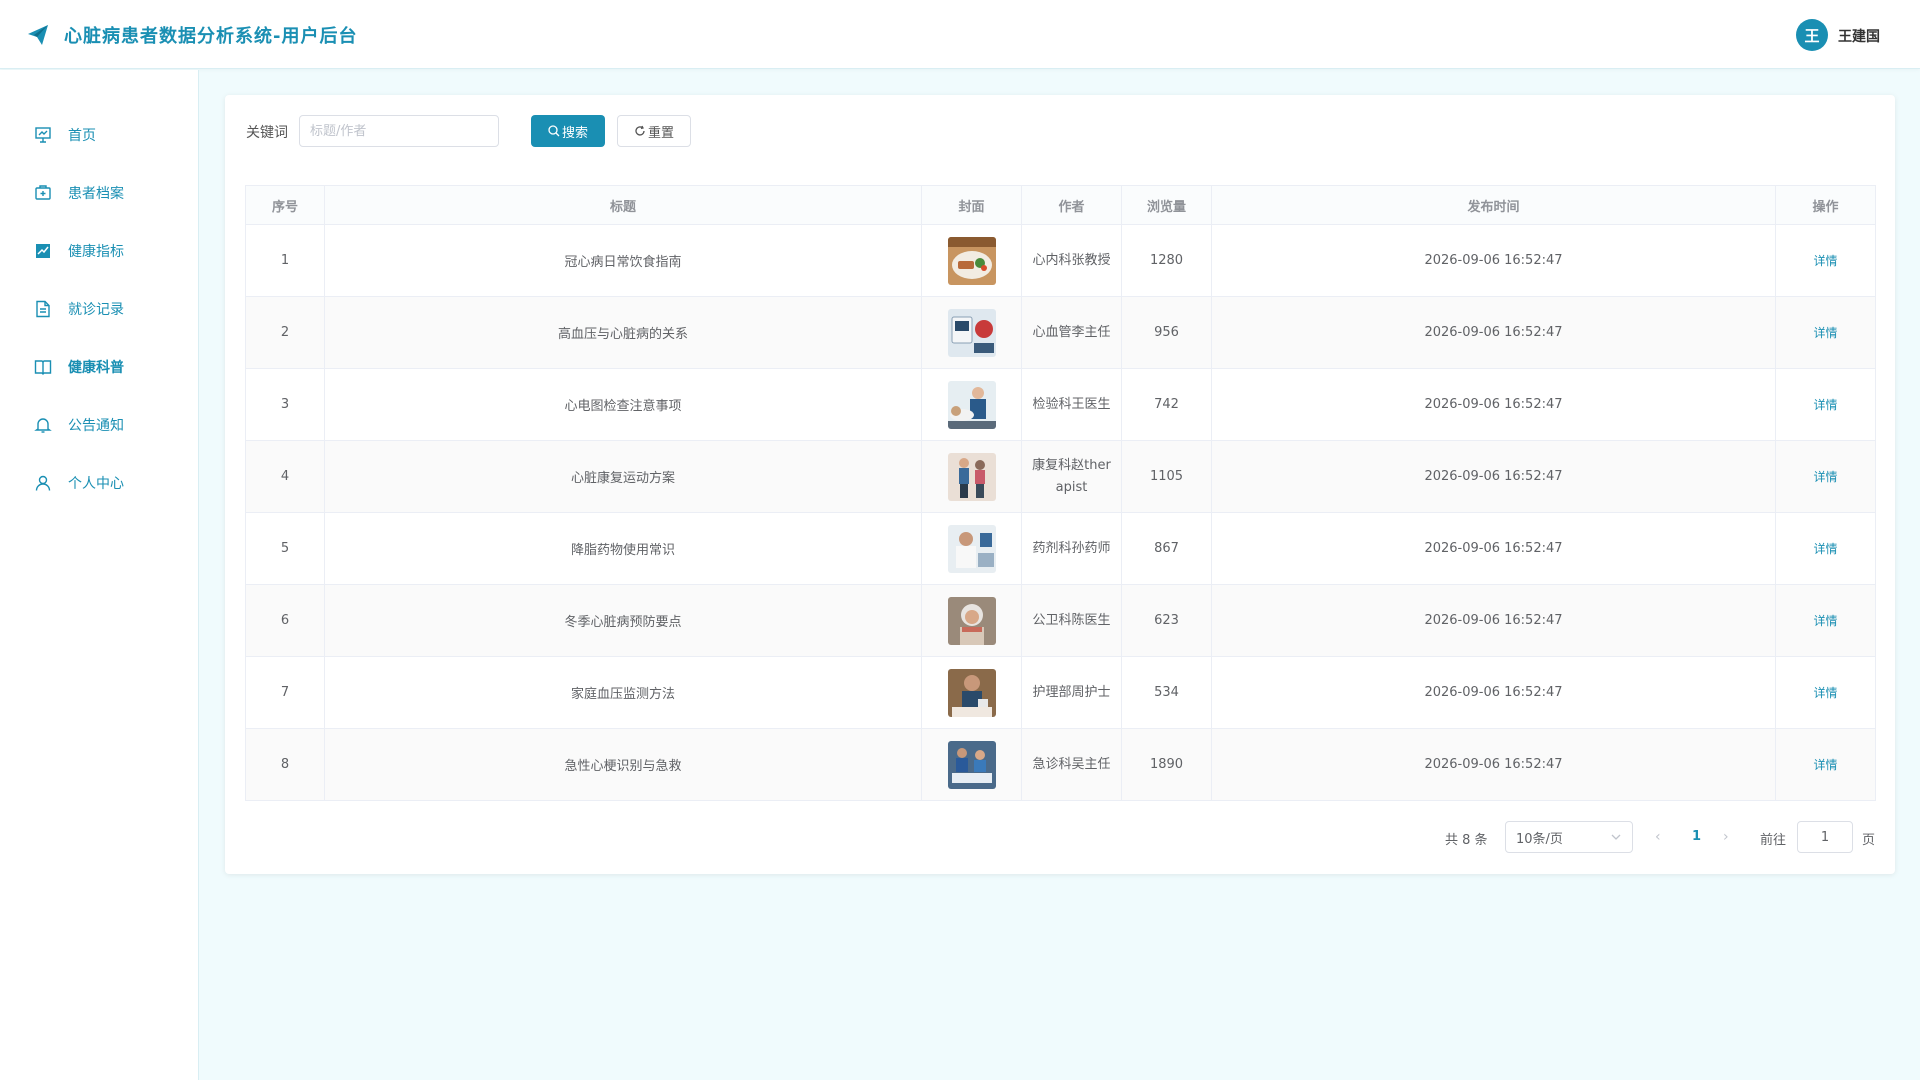 Image resolution: width=1920 pixels, height=1080 pixels. What do you see at coordinates (96, 252) in the screenshot?
I see `sidebar-item-label: 健康指标` at bounding box center [96, 252].